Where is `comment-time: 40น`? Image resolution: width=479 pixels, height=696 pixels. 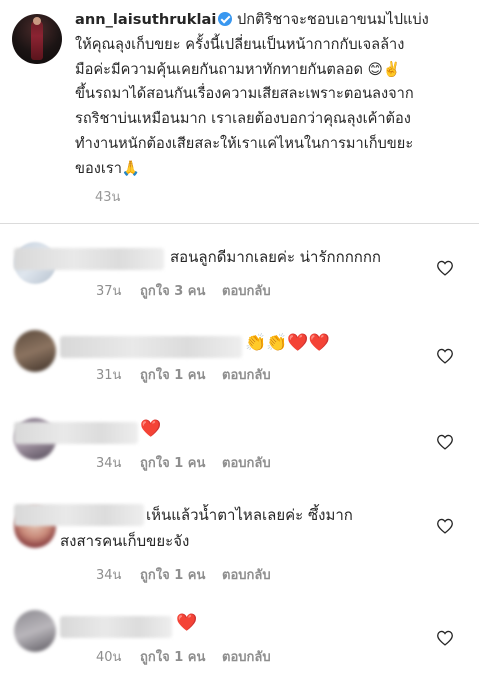 comment-time: 40น is located at coordinates (109, 657).